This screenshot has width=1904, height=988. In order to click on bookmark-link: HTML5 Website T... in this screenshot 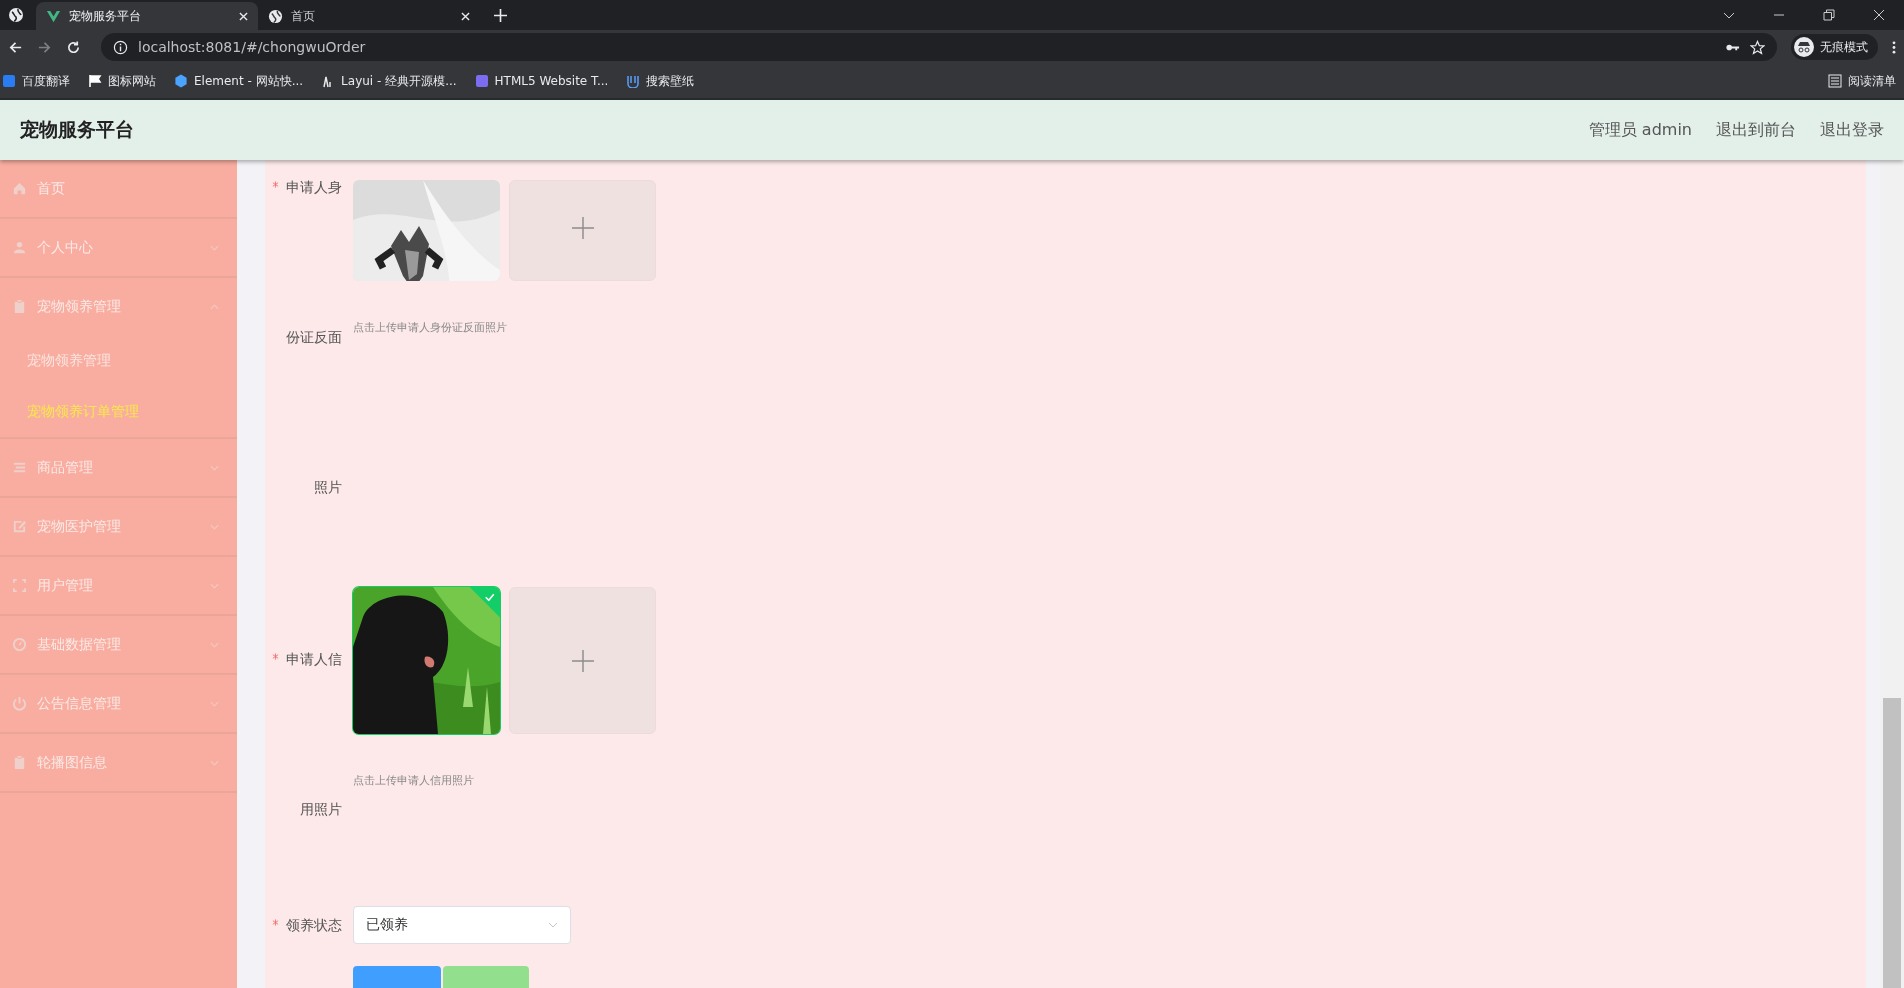, I will do `click(541, 81)`.